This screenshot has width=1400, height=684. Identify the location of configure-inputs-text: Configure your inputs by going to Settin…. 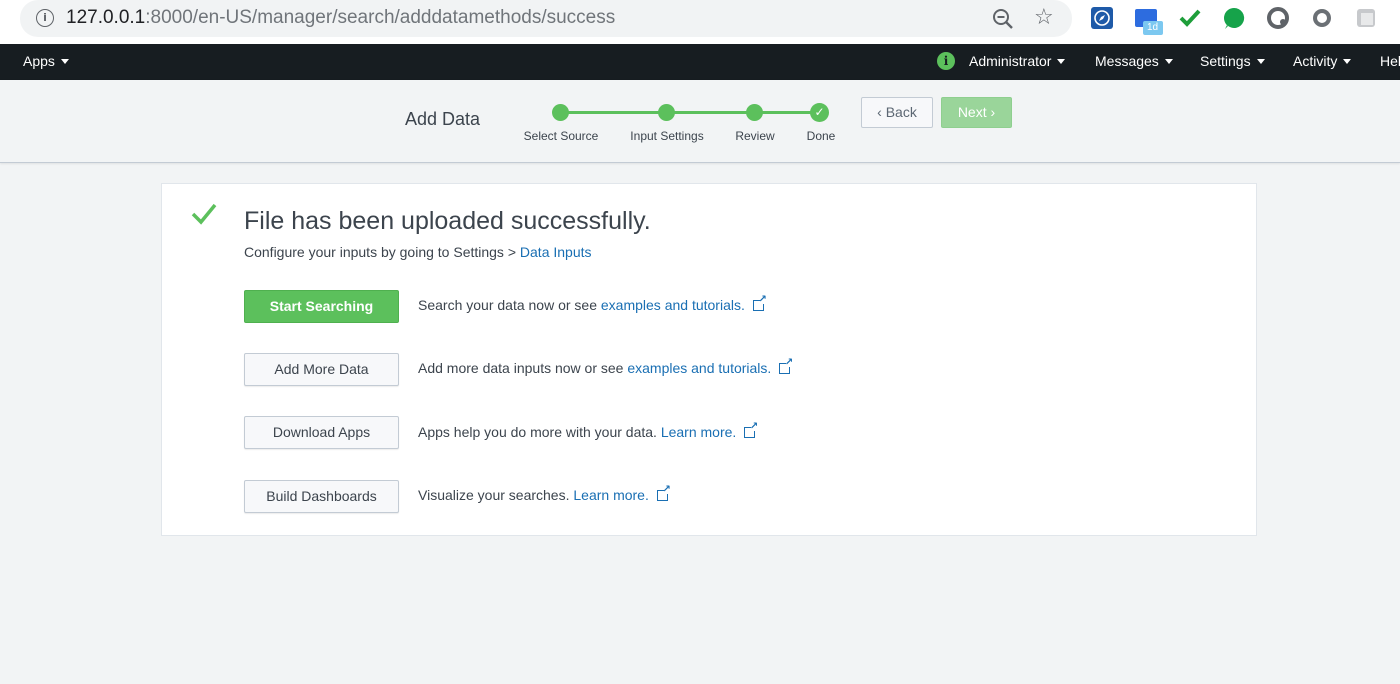
(418, 252).